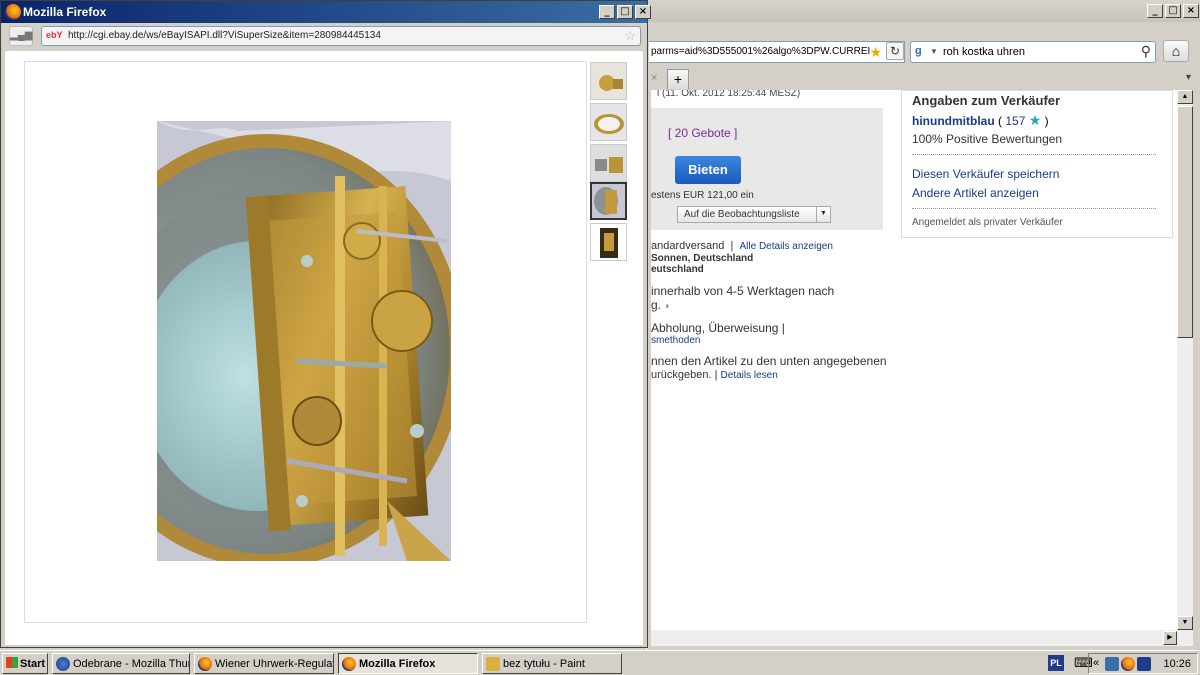 The width and height of the screenshot is (1200, 675). I want to click on reload-icon: ↻, so click(895, 51).